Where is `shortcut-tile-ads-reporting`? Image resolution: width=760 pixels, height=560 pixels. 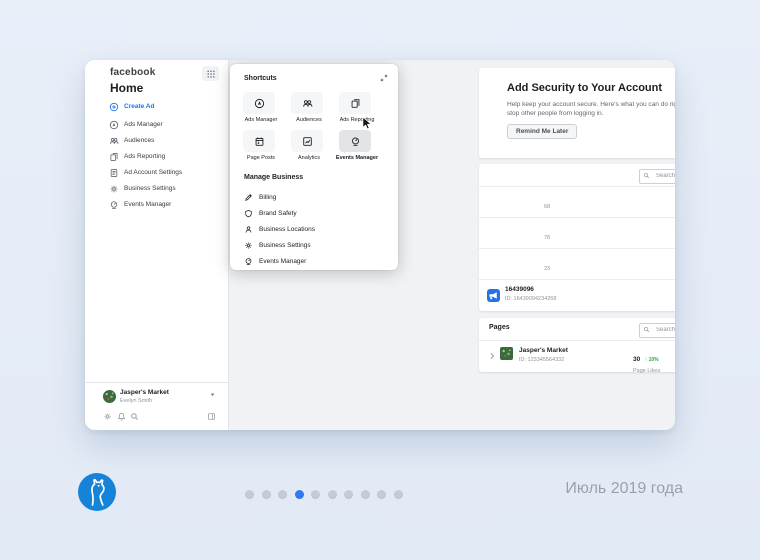
shortcut-tile-ads-reporting is located at coordinates (355, 103).